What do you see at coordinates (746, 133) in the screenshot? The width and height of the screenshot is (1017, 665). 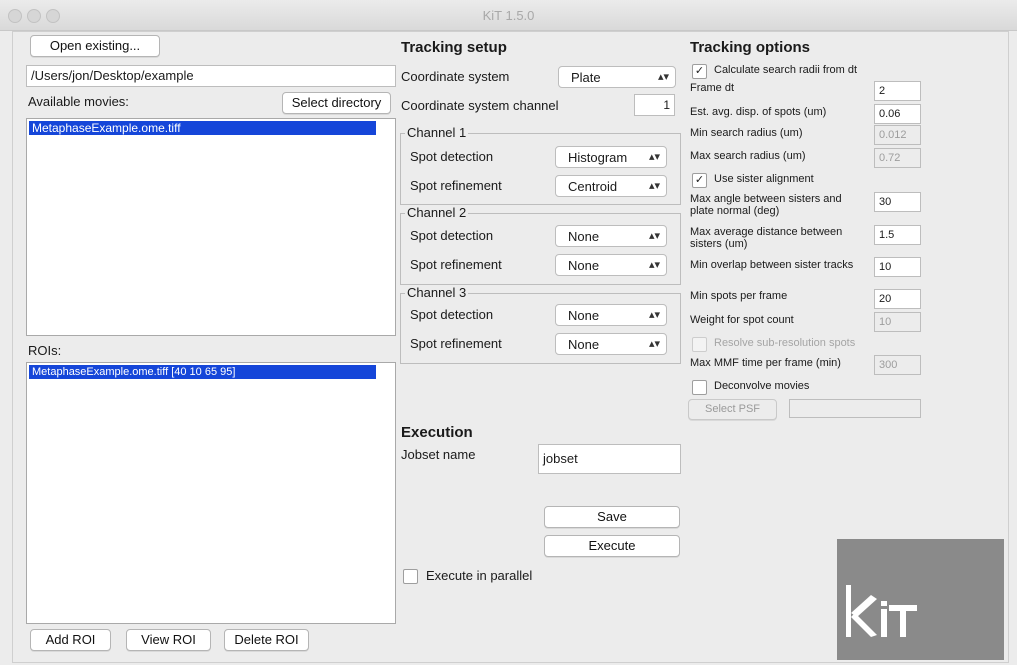 I see `min-radius-label: Min search radius (um)` at bounding box center [746, 133].